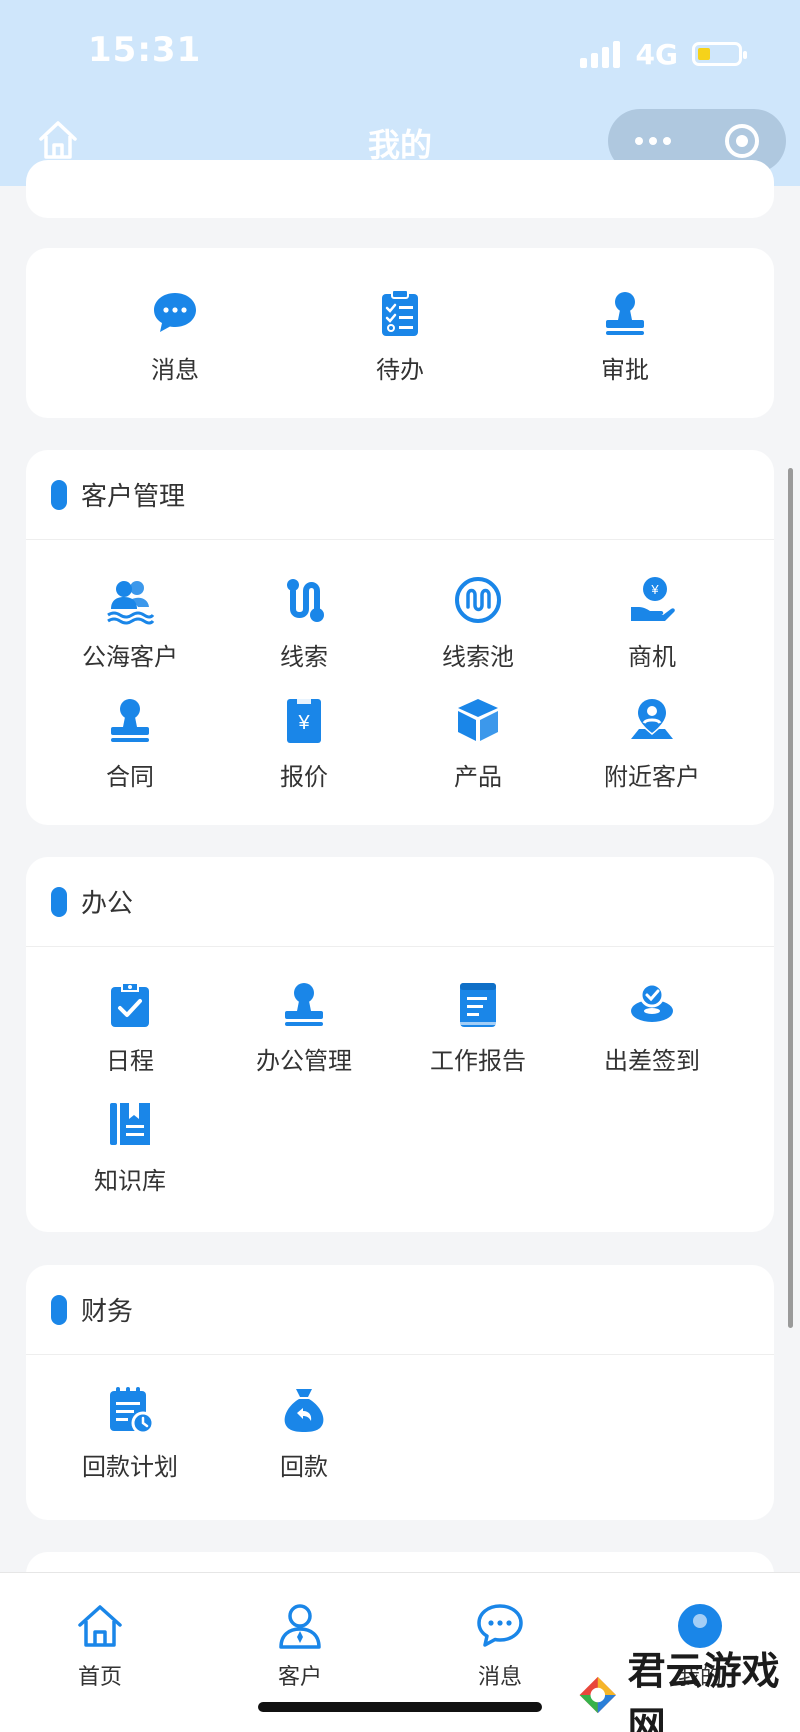  Describe the element at coordinates (652, 743) in the screenshot. I see `menu-item-nearby-customers: 附近客户` at that location.